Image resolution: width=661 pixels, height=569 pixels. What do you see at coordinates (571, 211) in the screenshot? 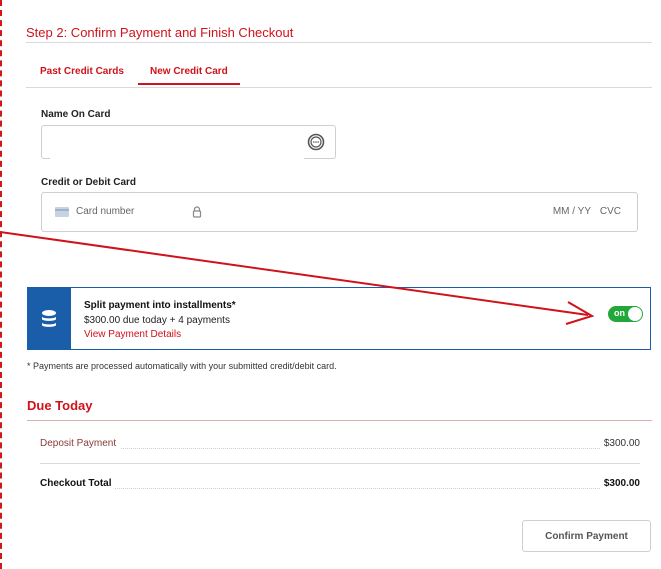
I see `expiry-placeholder: MM / YY` at bounding box center [571, 211].